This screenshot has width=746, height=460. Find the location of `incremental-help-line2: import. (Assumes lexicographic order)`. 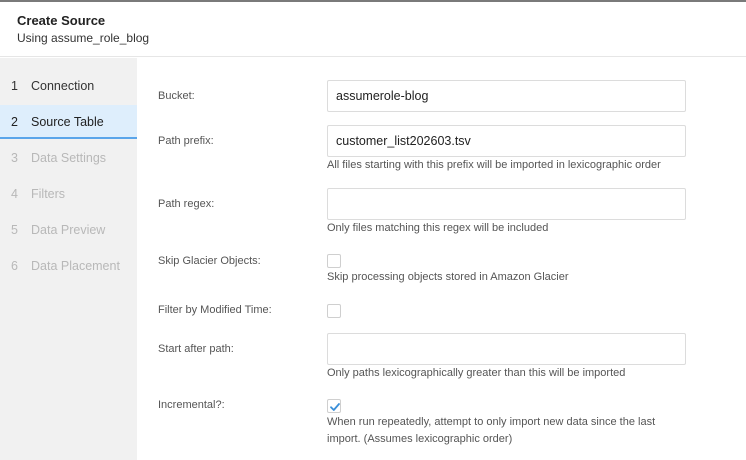

incremental-help-line2: import. (Assumes lexicographic order) is located at coordinates (420, 439).